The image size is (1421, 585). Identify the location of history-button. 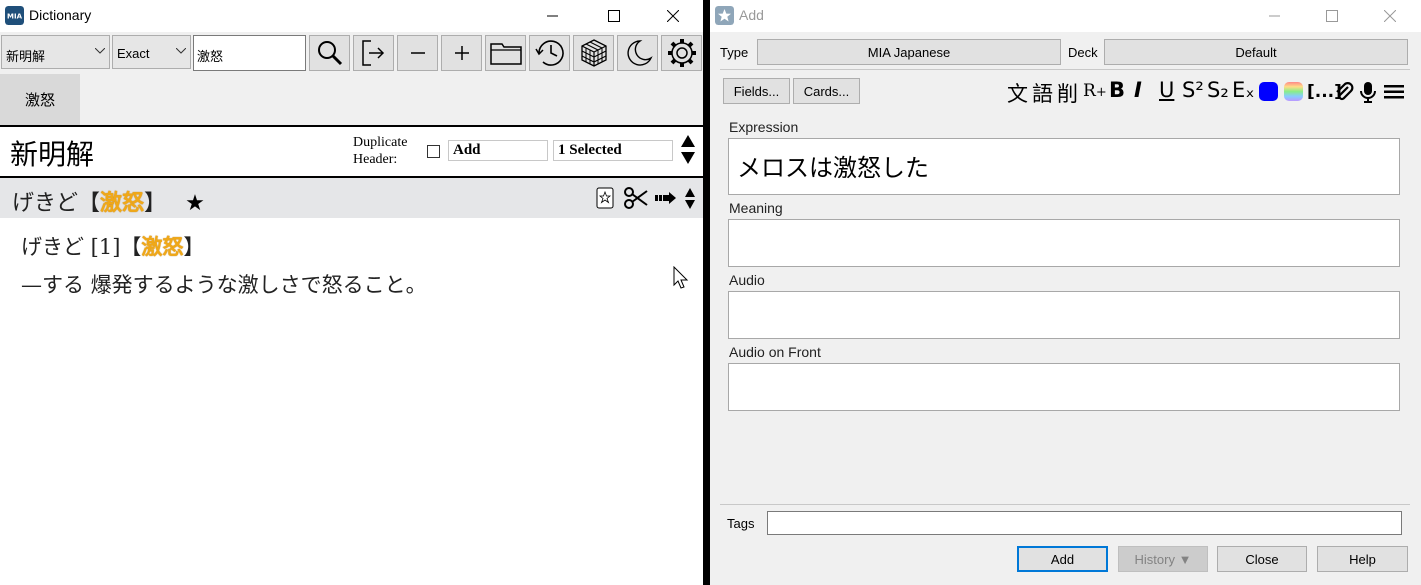
(549, 53).